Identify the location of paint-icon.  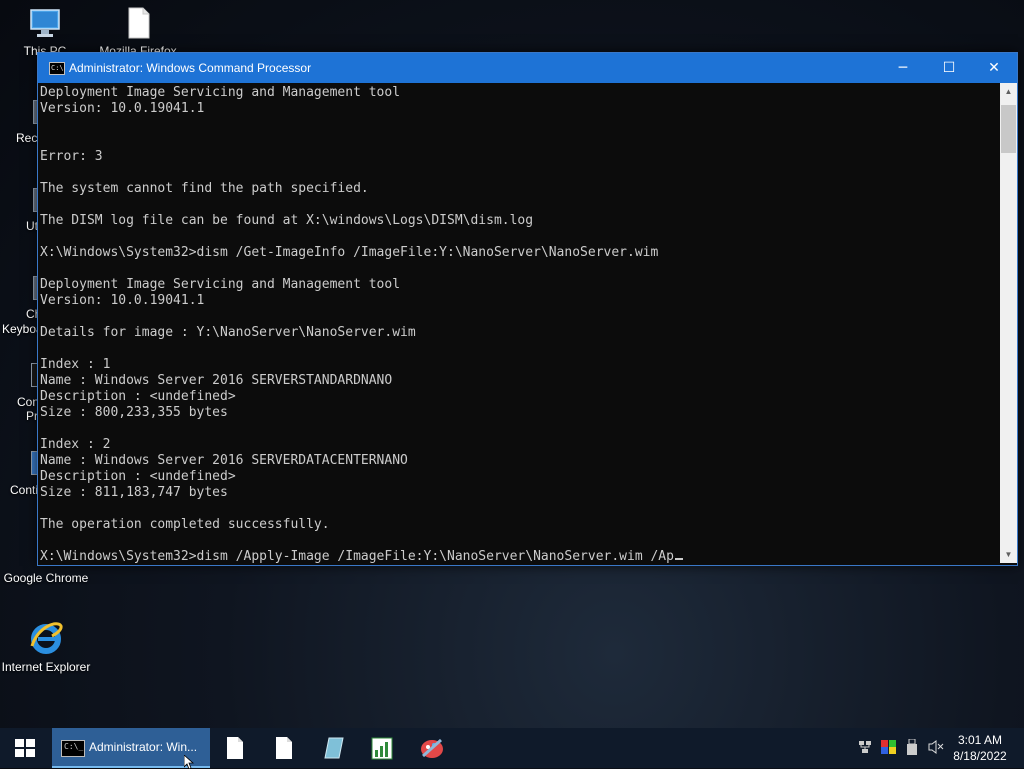
(432, 748).